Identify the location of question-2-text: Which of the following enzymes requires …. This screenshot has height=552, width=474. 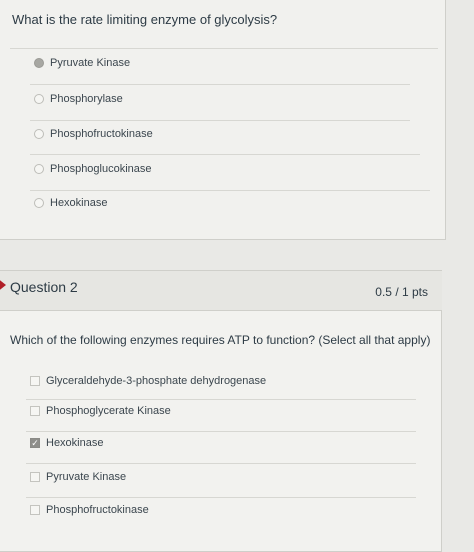
(220, 340).